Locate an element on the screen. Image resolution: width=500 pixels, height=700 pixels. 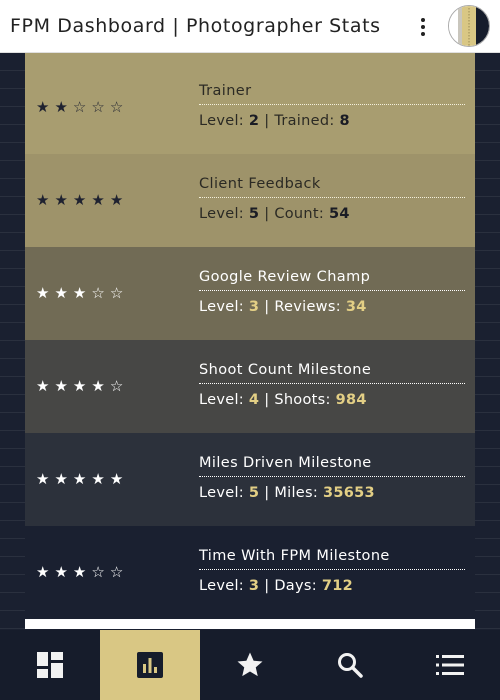
star-rating: ★★★★☆ is located at coordinates (82, 386).